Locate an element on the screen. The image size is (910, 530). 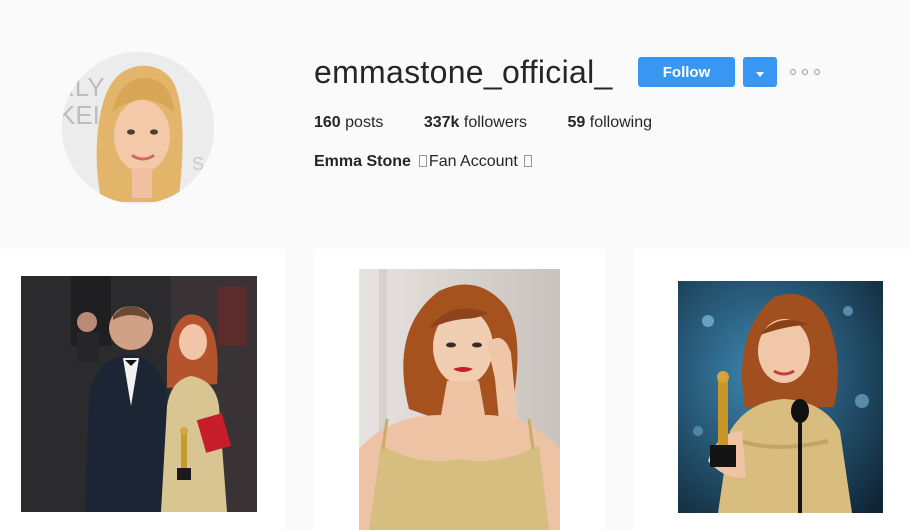
profile-bio: Emma Stone Fan Account is located at coordinates (424, 162).